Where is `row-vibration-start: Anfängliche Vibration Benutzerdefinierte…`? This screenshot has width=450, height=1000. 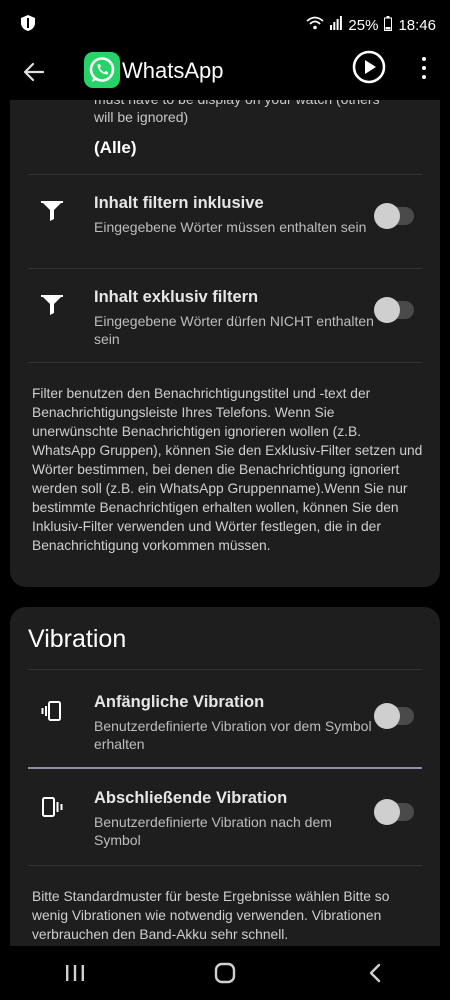 row-vibration-start: Anfängliche Vibration Benutzerdefinierte… is located at coordinates (225, 718).